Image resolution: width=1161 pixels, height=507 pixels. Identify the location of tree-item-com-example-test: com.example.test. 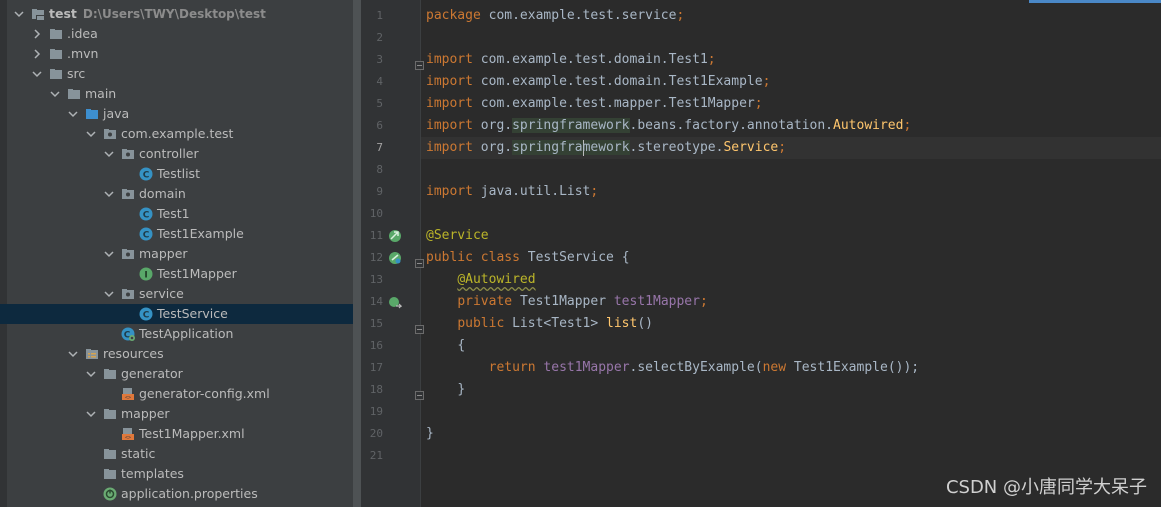
(176, 134).